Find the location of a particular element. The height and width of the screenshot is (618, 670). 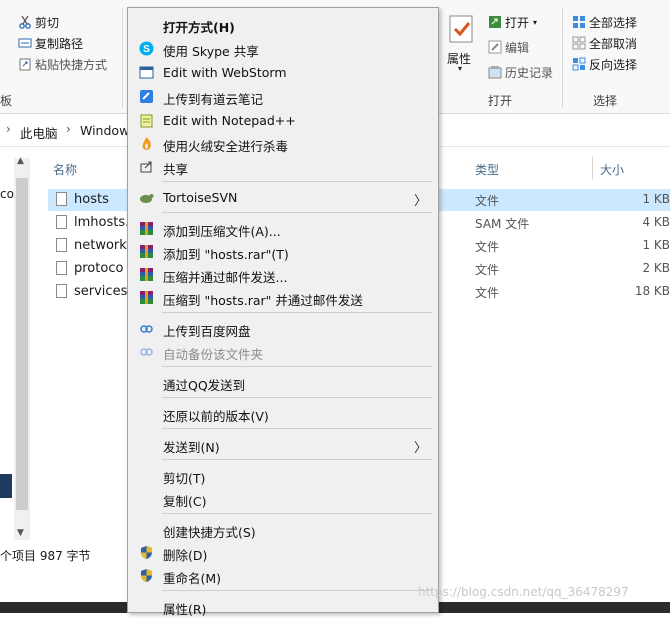

paste-shortcut-button: 粘贴快捷方式 is located at coordinates (62, 64).